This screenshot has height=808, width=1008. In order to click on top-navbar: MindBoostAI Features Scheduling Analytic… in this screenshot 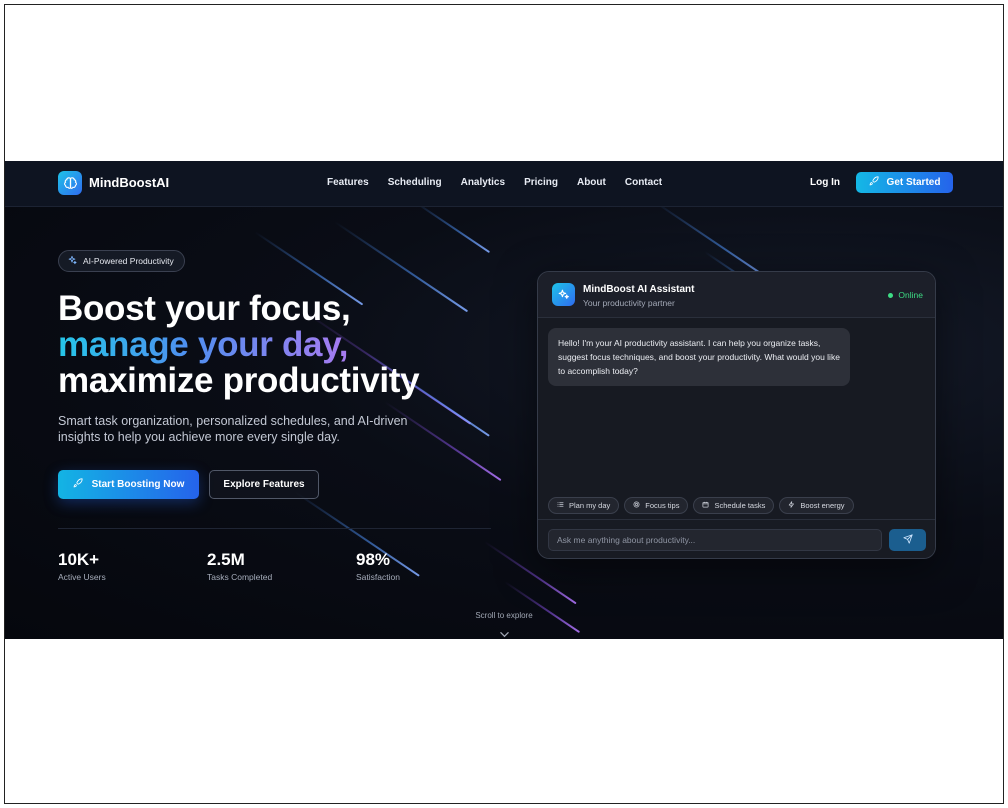, I will do `click(504, 184)`.